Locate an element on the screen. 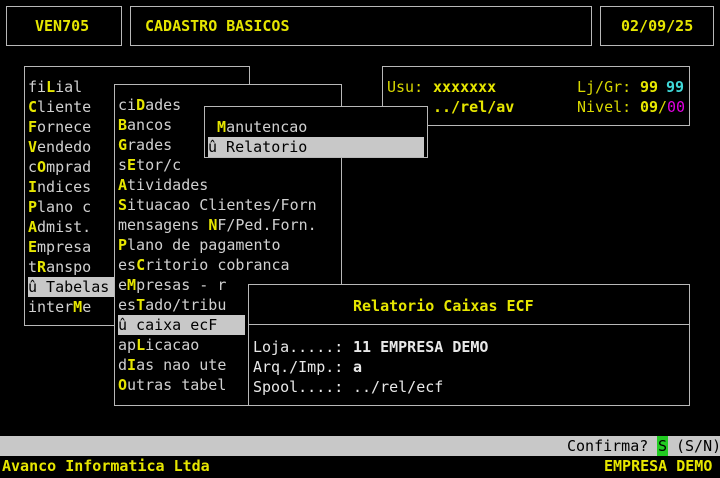  menu2-item: esTado/tribu is located at coordinates (181, 305).